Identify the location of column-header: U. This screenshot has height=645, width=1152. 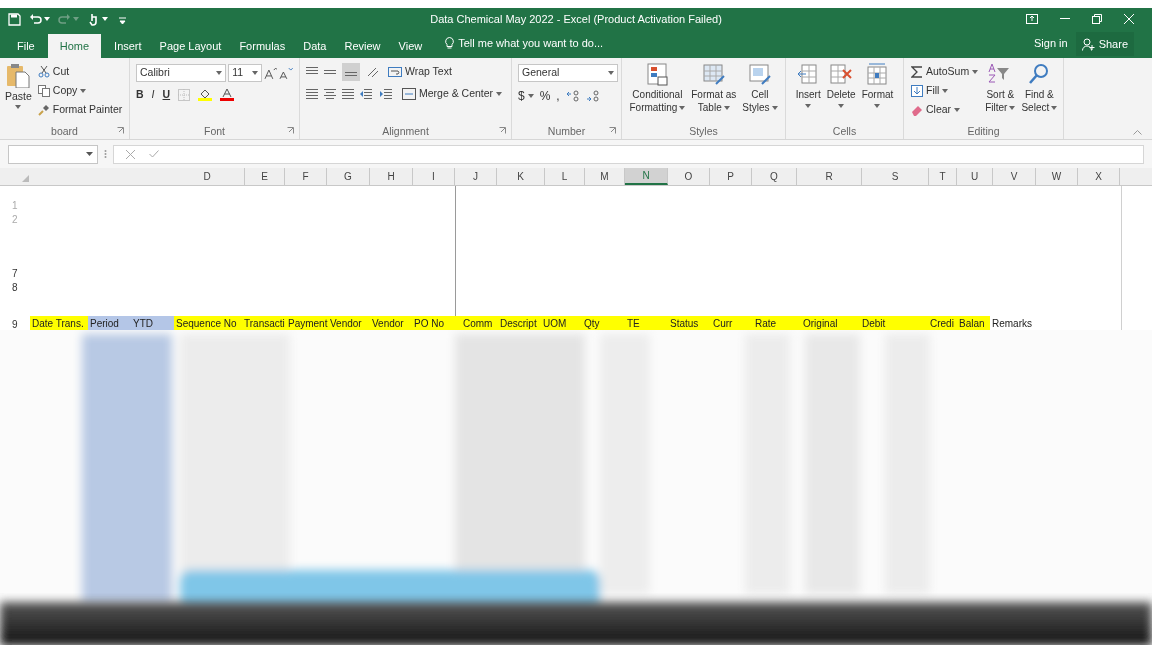
(975, 176).